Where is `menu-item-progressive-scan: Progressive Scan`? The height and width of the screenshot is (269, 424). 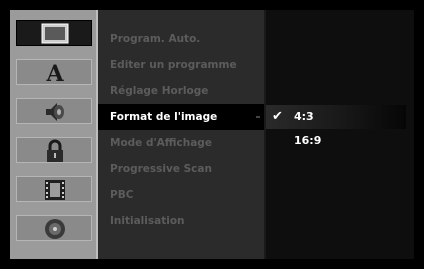
menu-item-progressive-scan: Progressive Scan is located at coordinates (181, 169).